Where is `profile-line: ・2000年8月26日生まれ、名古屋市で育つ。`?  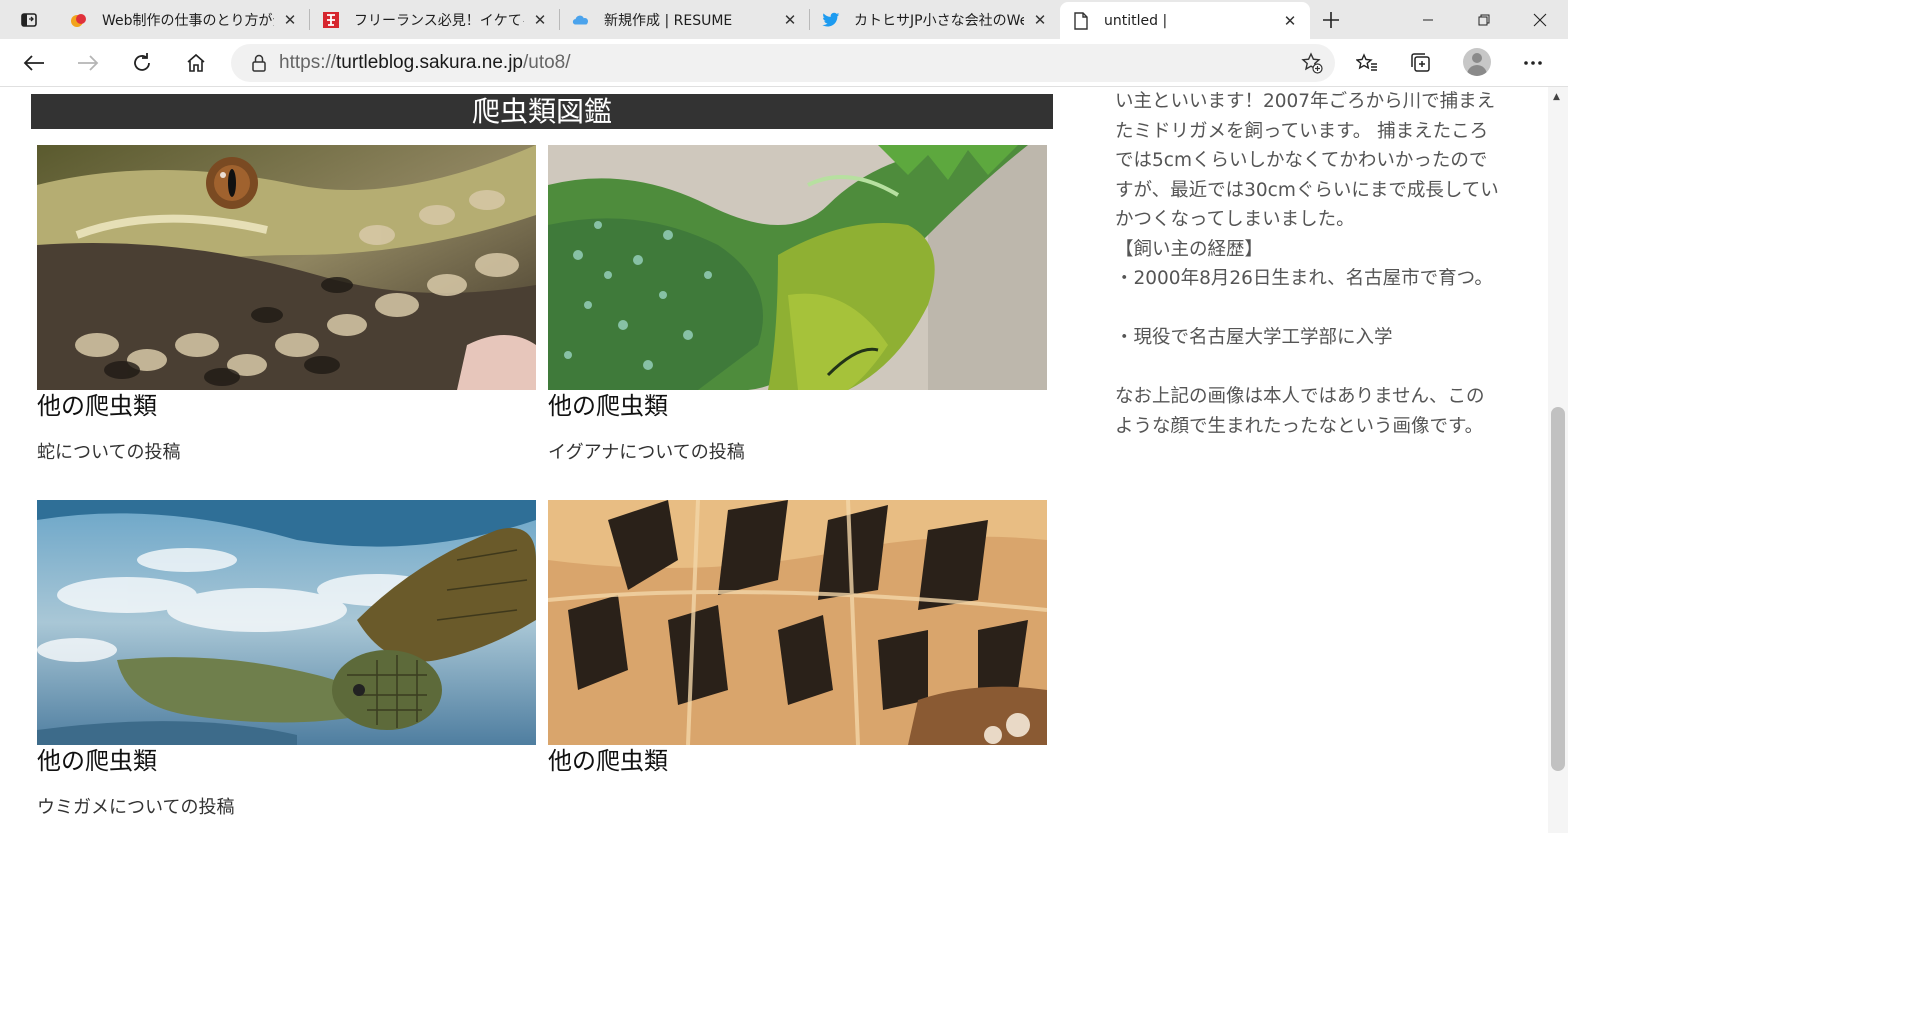 profile-line: ・2000年8月26日生まれ、名古屋市で育つ。 is located at coordinates (1304, 278).